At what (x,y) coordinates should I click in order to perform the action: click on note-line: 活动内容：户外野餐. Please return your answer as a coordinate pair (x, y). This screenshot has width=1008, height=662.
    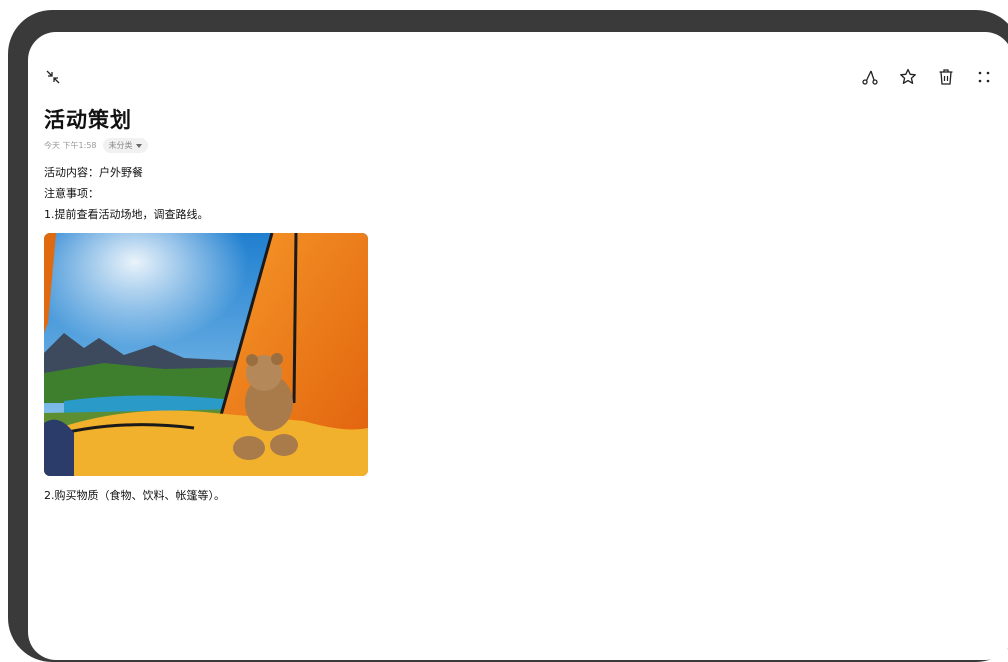
    Looking at the image, I should click on (93, 172).